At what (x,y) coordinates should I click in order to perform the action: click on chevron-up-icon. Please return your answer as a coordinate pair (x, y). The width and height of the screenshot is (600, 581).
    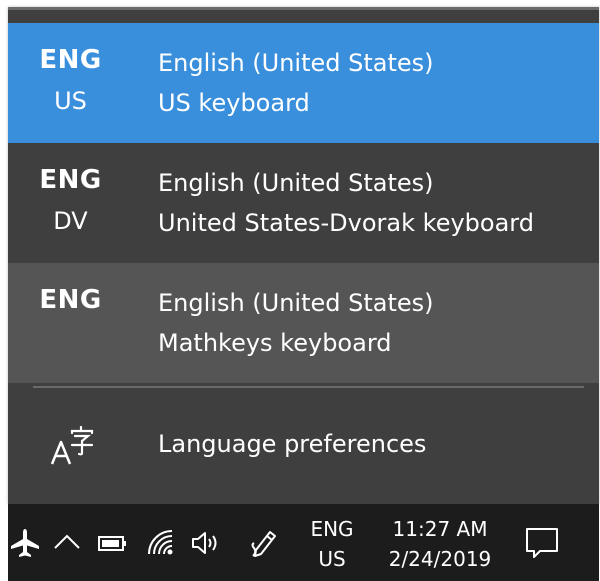
    Looking at the image, I should click on (67, 543).